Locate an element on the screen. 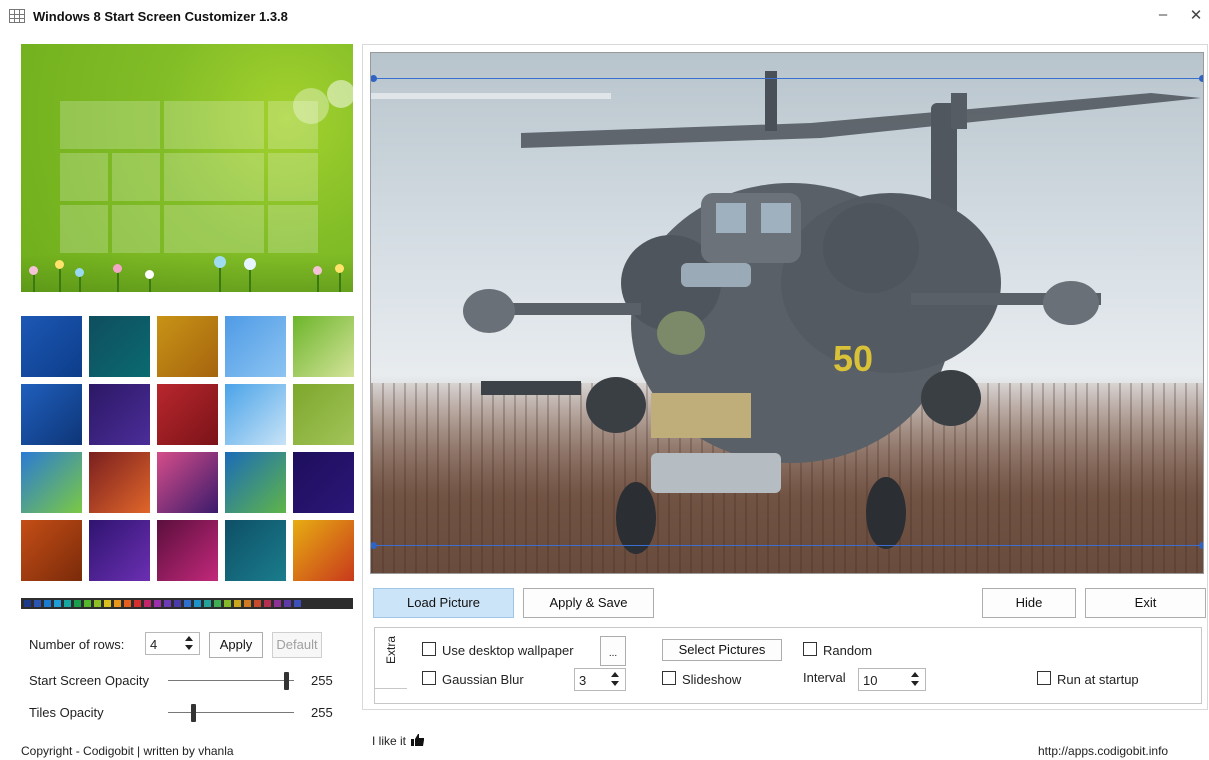 The image size is (1209, 760). website-link: http://apps.codigobit.info is located at coordinates (1103, 751).